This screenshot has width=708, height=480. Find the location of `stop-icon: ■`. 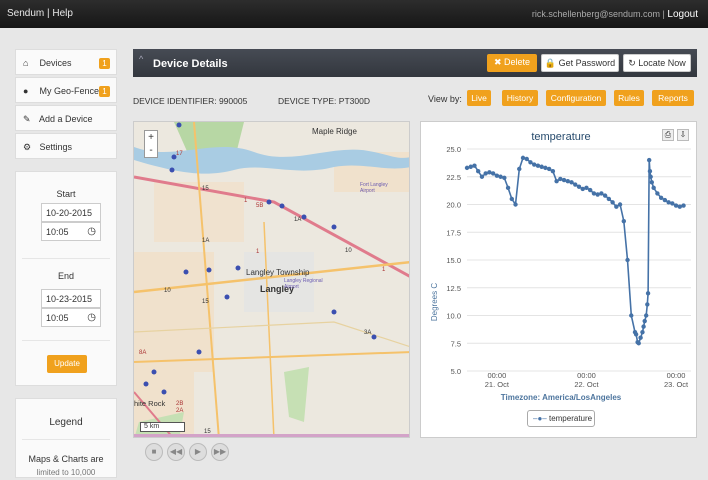

stop-icon: ■ is located at coordinates (154, 452).